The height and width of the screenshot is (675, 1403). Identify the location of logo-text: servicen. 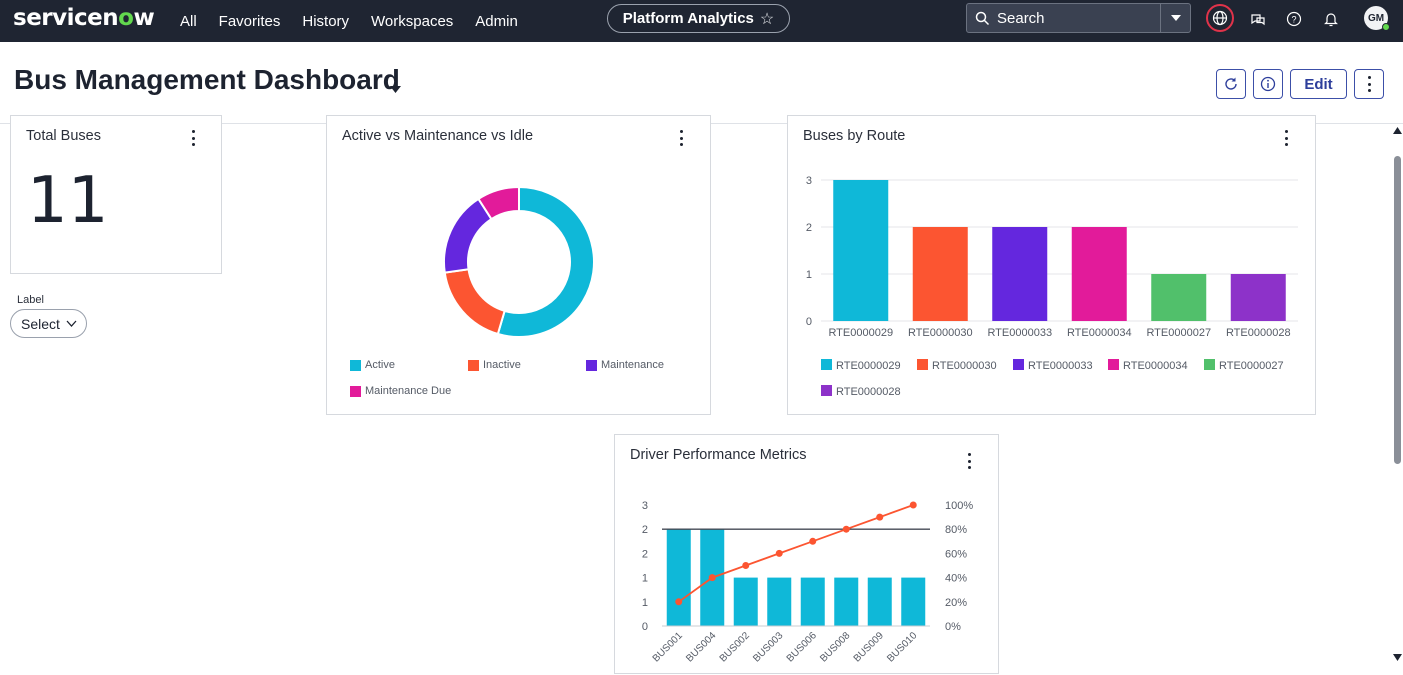
(66, 18).